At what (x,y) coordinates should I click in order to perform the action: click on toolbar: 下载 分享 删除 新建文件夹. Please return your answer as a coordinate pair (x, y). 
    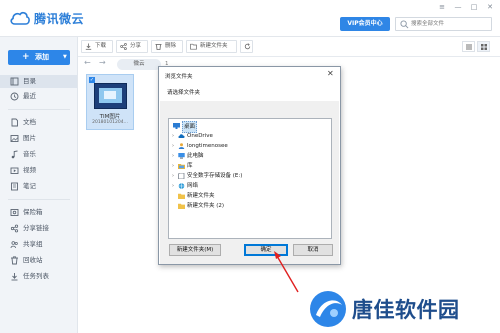
    Looking at the image, I should click on (289, 47).